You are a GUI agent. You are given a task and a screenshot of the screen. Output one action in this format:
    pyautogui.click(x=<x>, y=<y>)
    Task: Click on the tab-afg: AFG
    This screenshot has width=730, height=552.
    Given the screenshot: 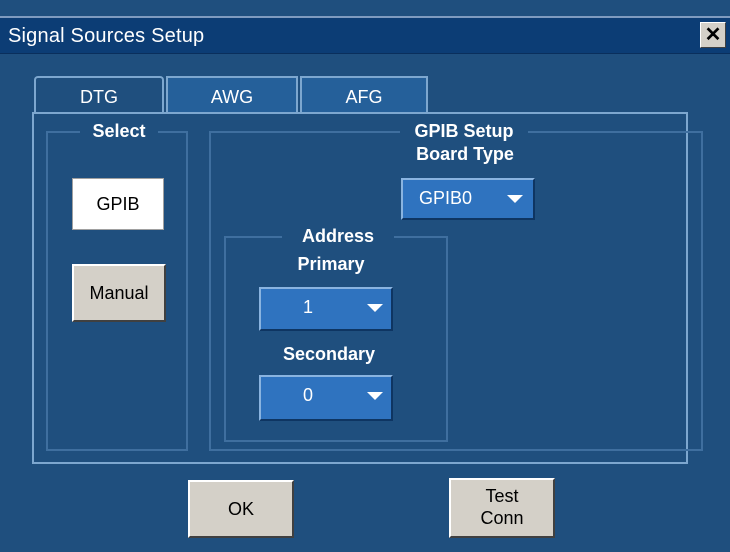 What is the action you would take?
    pyautogui.click(x=364, y=95)
    